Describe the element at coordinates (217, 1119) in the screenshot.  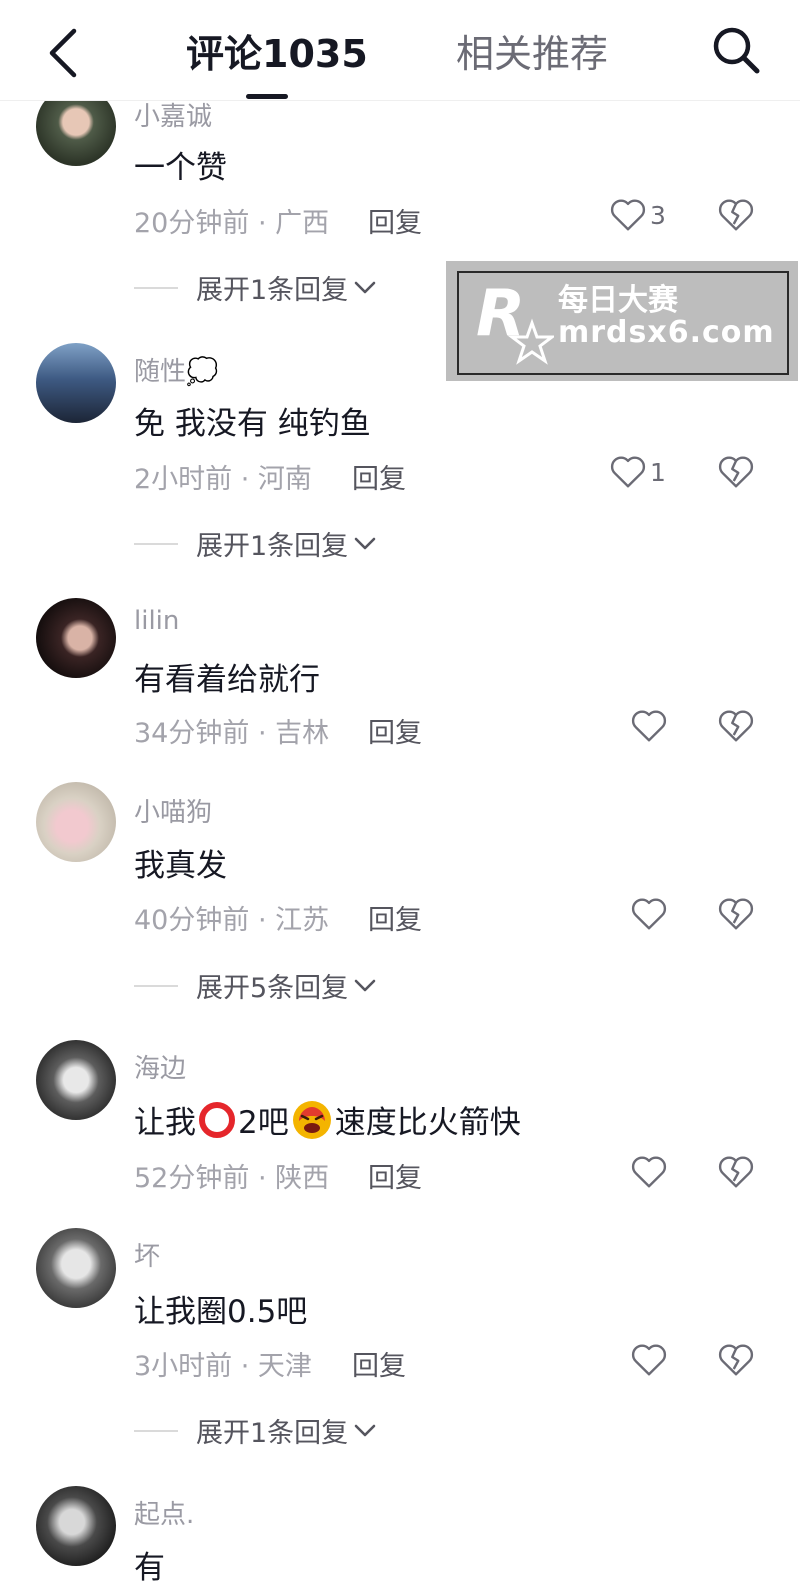
I see `red-circle-emoji-icon` at that location.